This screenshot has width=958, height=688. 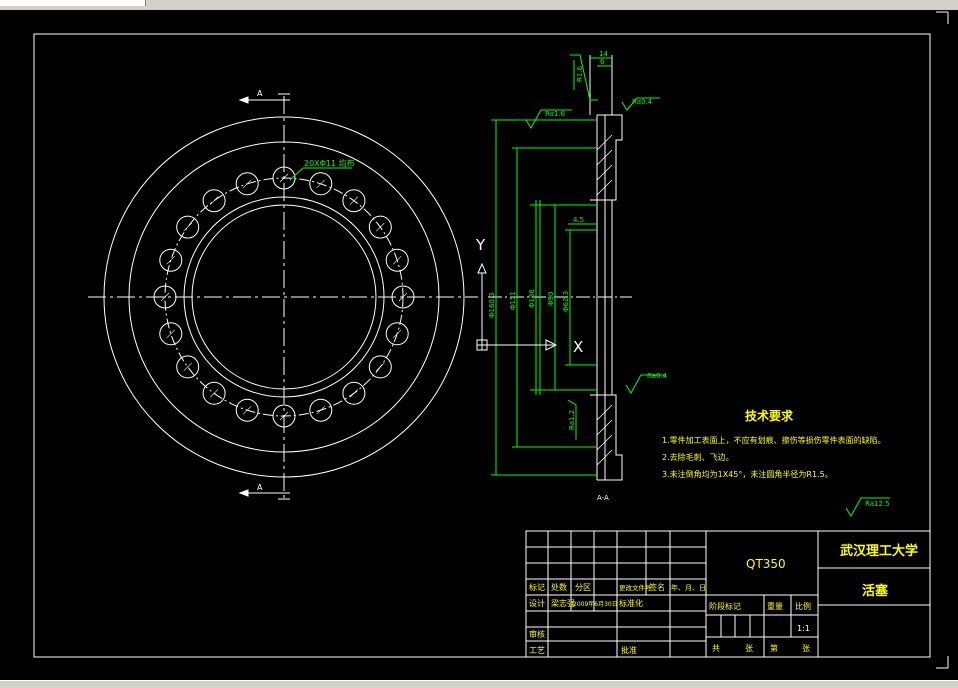 What do you see at coordinates (260, 93) in the screenshot?
I see `section-mark-top: A` at bounding box center [260, 93].